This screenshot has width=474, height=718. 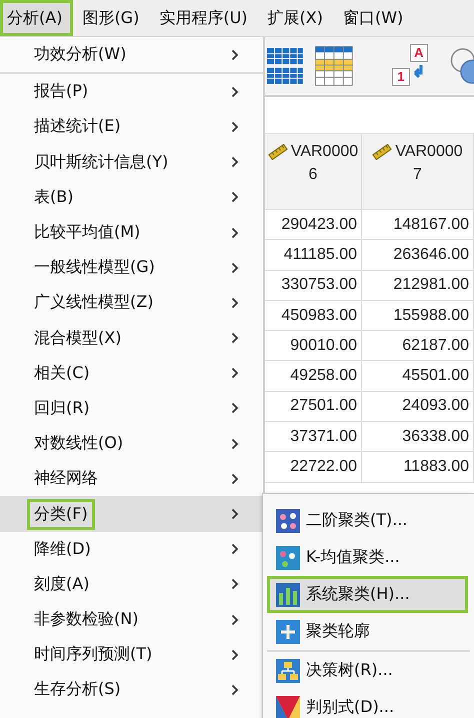 I want to click on table-icon, so click(x=333, y=66).